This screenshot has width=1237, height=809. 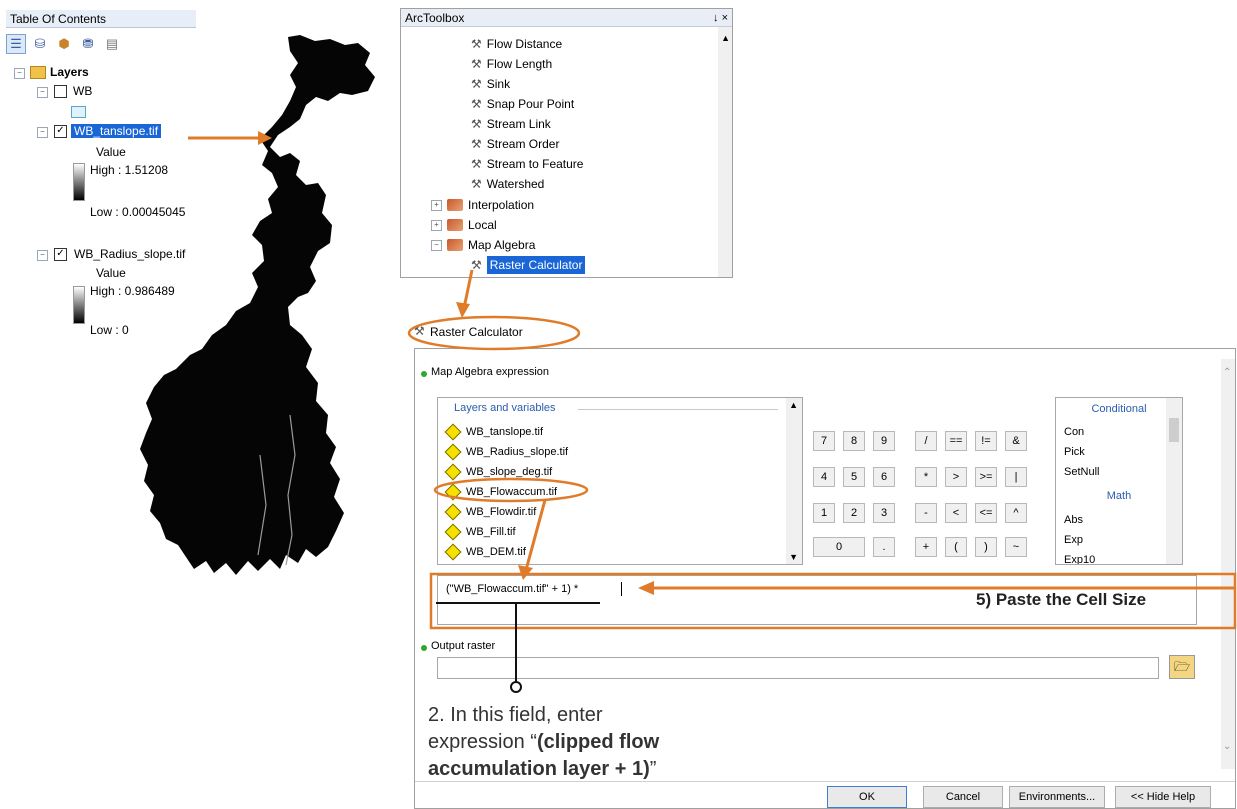 What do you see at coordinates (956, 547) in the screenshot?
I see `key-open-paren: (` at bounding box center [956, 547].